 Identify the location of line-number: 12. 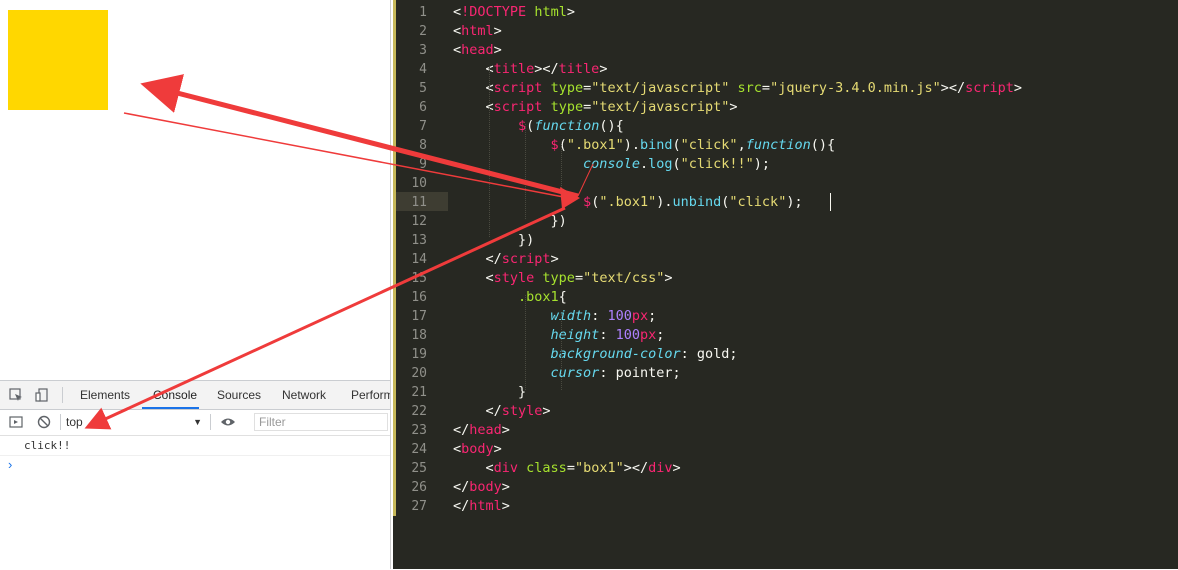
(419, 221).